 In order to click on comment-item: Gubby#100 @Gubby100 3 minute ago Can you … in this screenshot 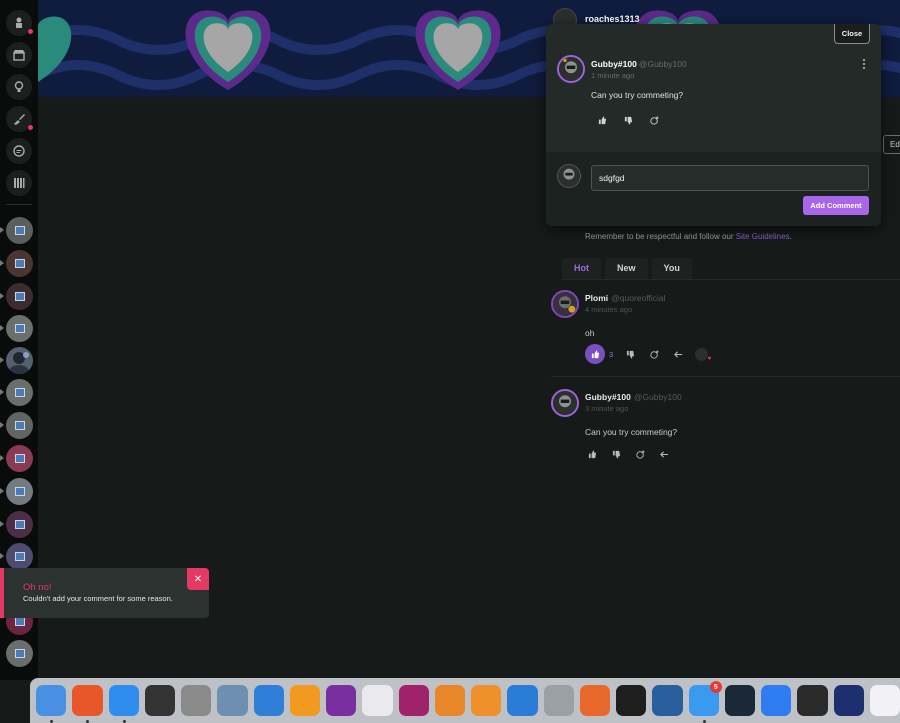, I will do `click(725, 429)`.